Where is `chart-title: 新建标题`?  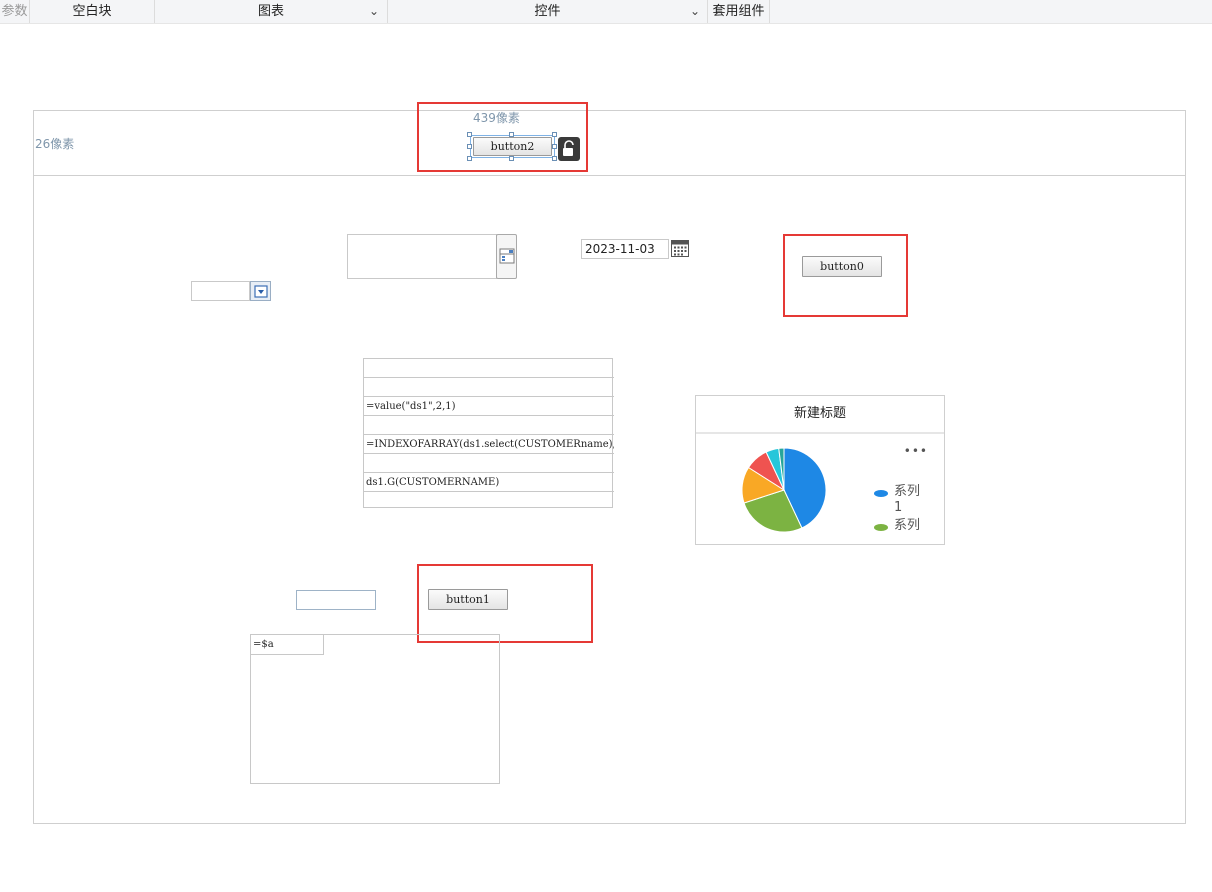 chart-title: 新建标题 is located at coordinates (820, 414).